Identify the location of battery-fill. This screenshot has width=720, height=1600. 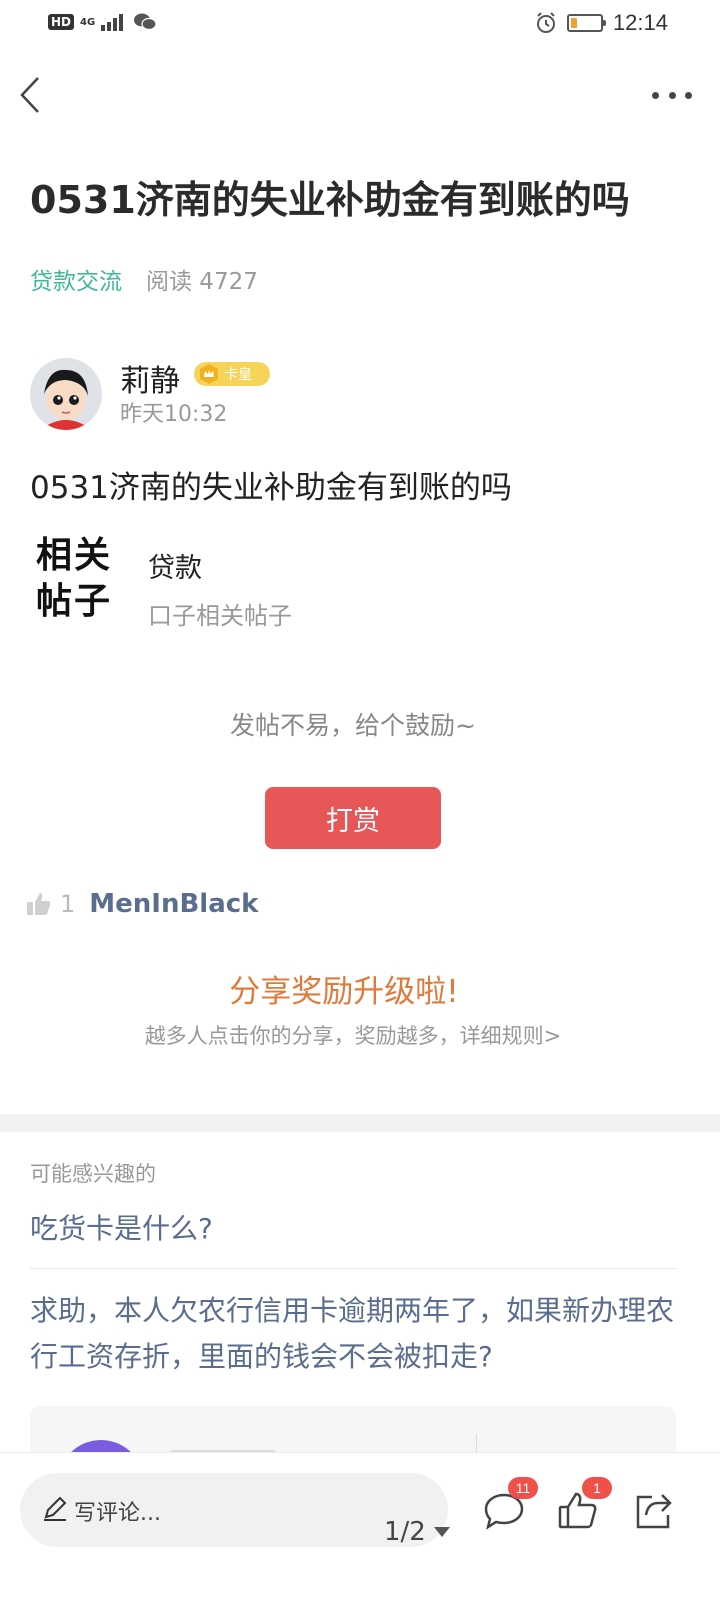
(573, 23).